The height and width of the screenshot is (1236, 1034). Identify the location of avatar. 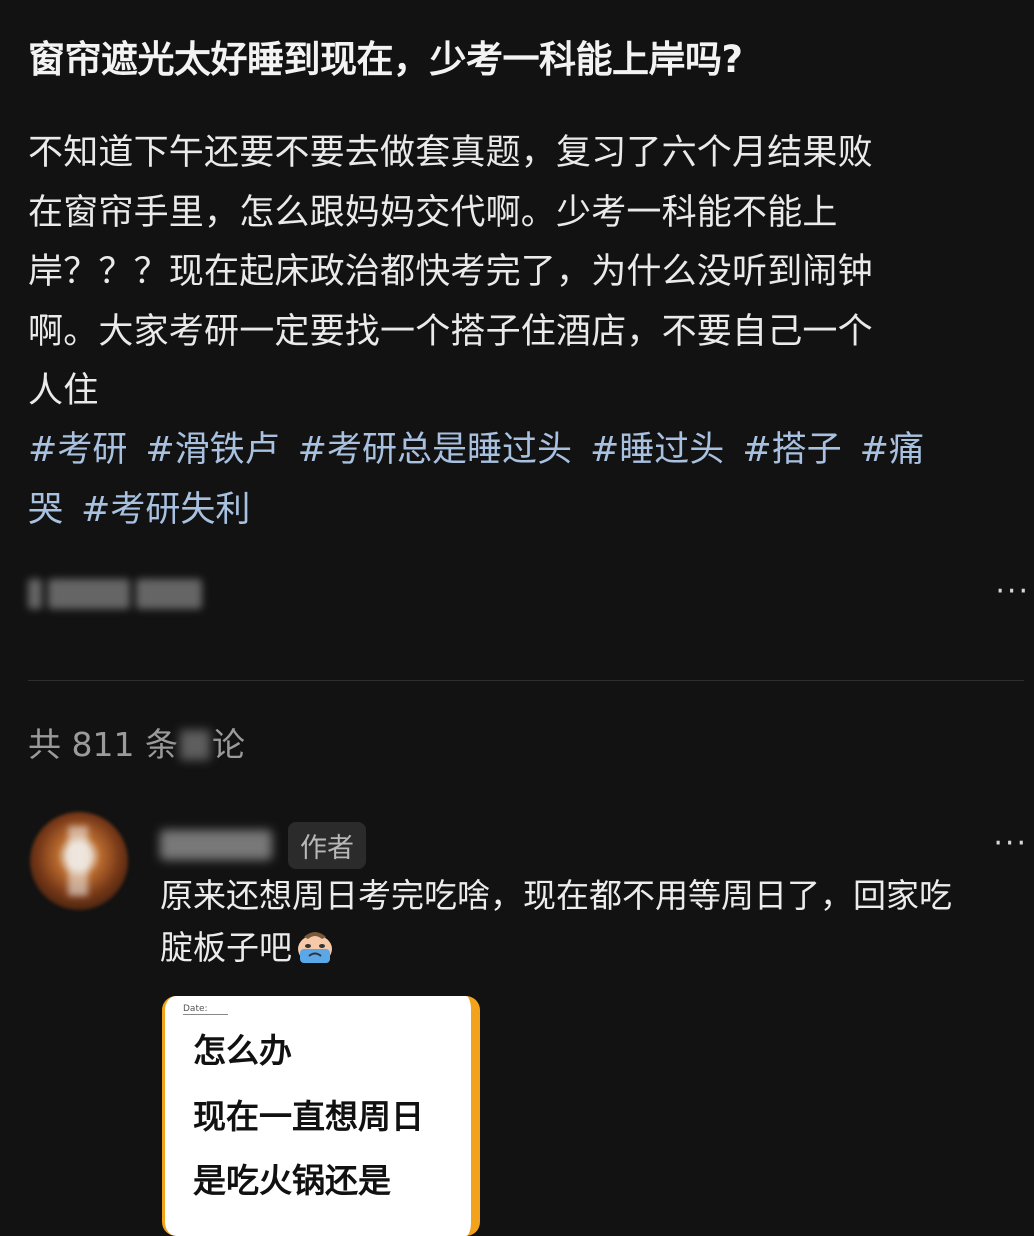
(79, 861).